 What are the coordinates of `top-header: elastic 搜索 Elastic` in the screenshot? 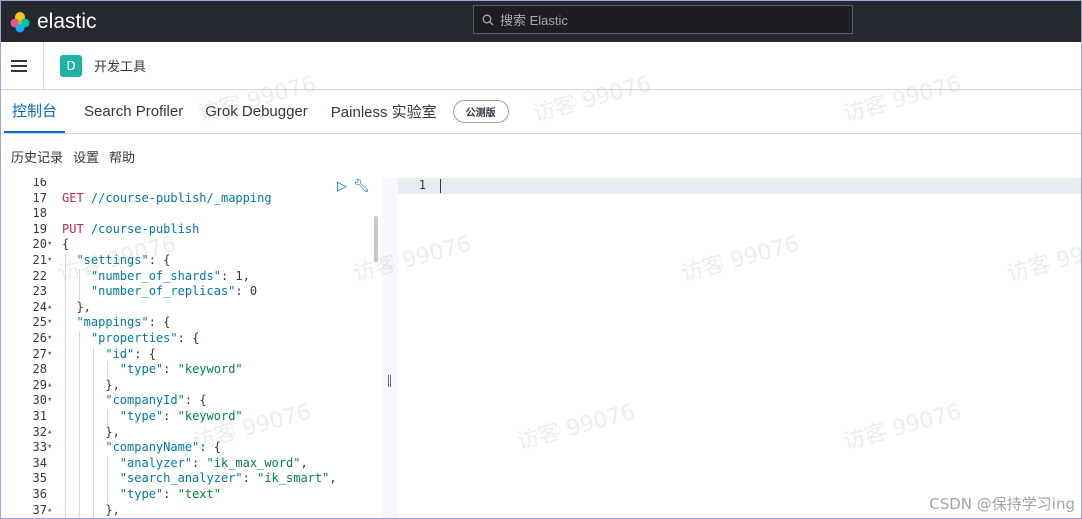 It's located at (541, 21).